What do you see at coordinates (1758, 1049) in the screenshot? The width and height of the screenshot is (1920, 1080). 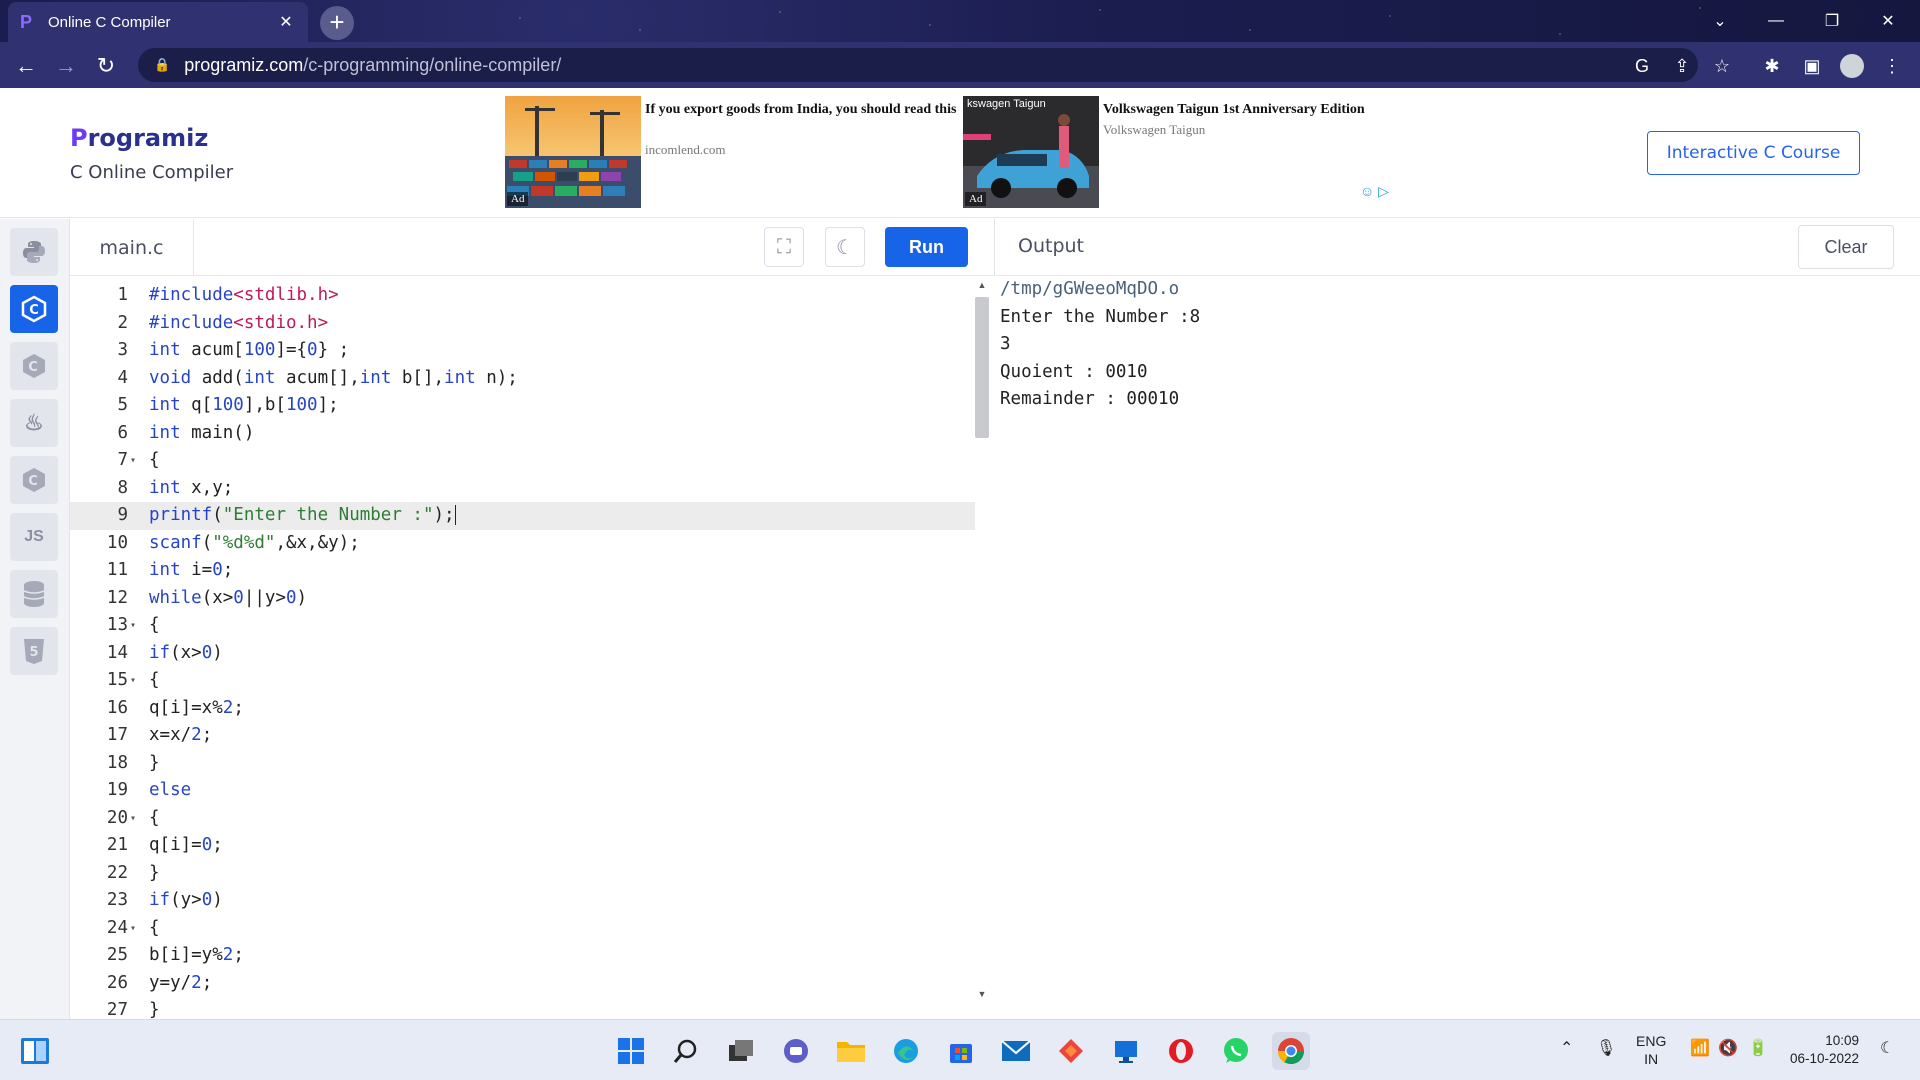 I see `battery-icon: 🔋` at bounding box center [1758, 1049].